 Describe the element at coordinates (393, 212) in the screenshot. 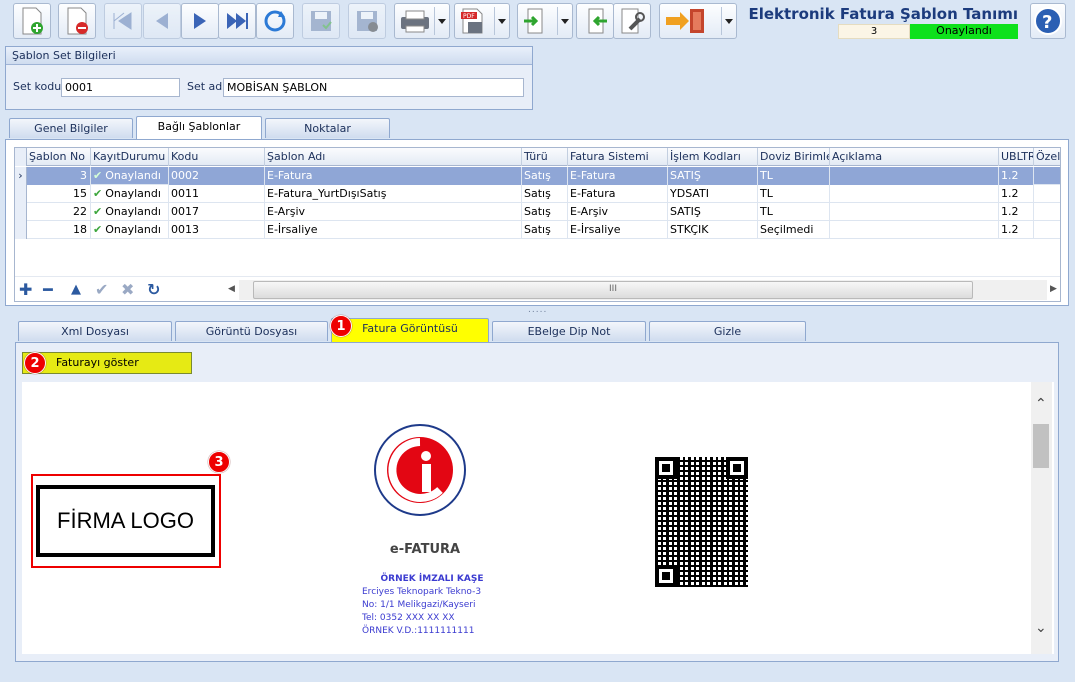

I see `cell-template-name: E-Arşiv` at that location.